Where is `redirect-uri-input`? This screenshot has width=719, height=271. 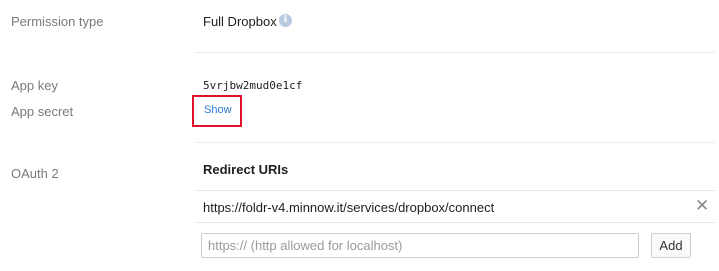 redirect-uri-input is located at coordinates (420, 245).